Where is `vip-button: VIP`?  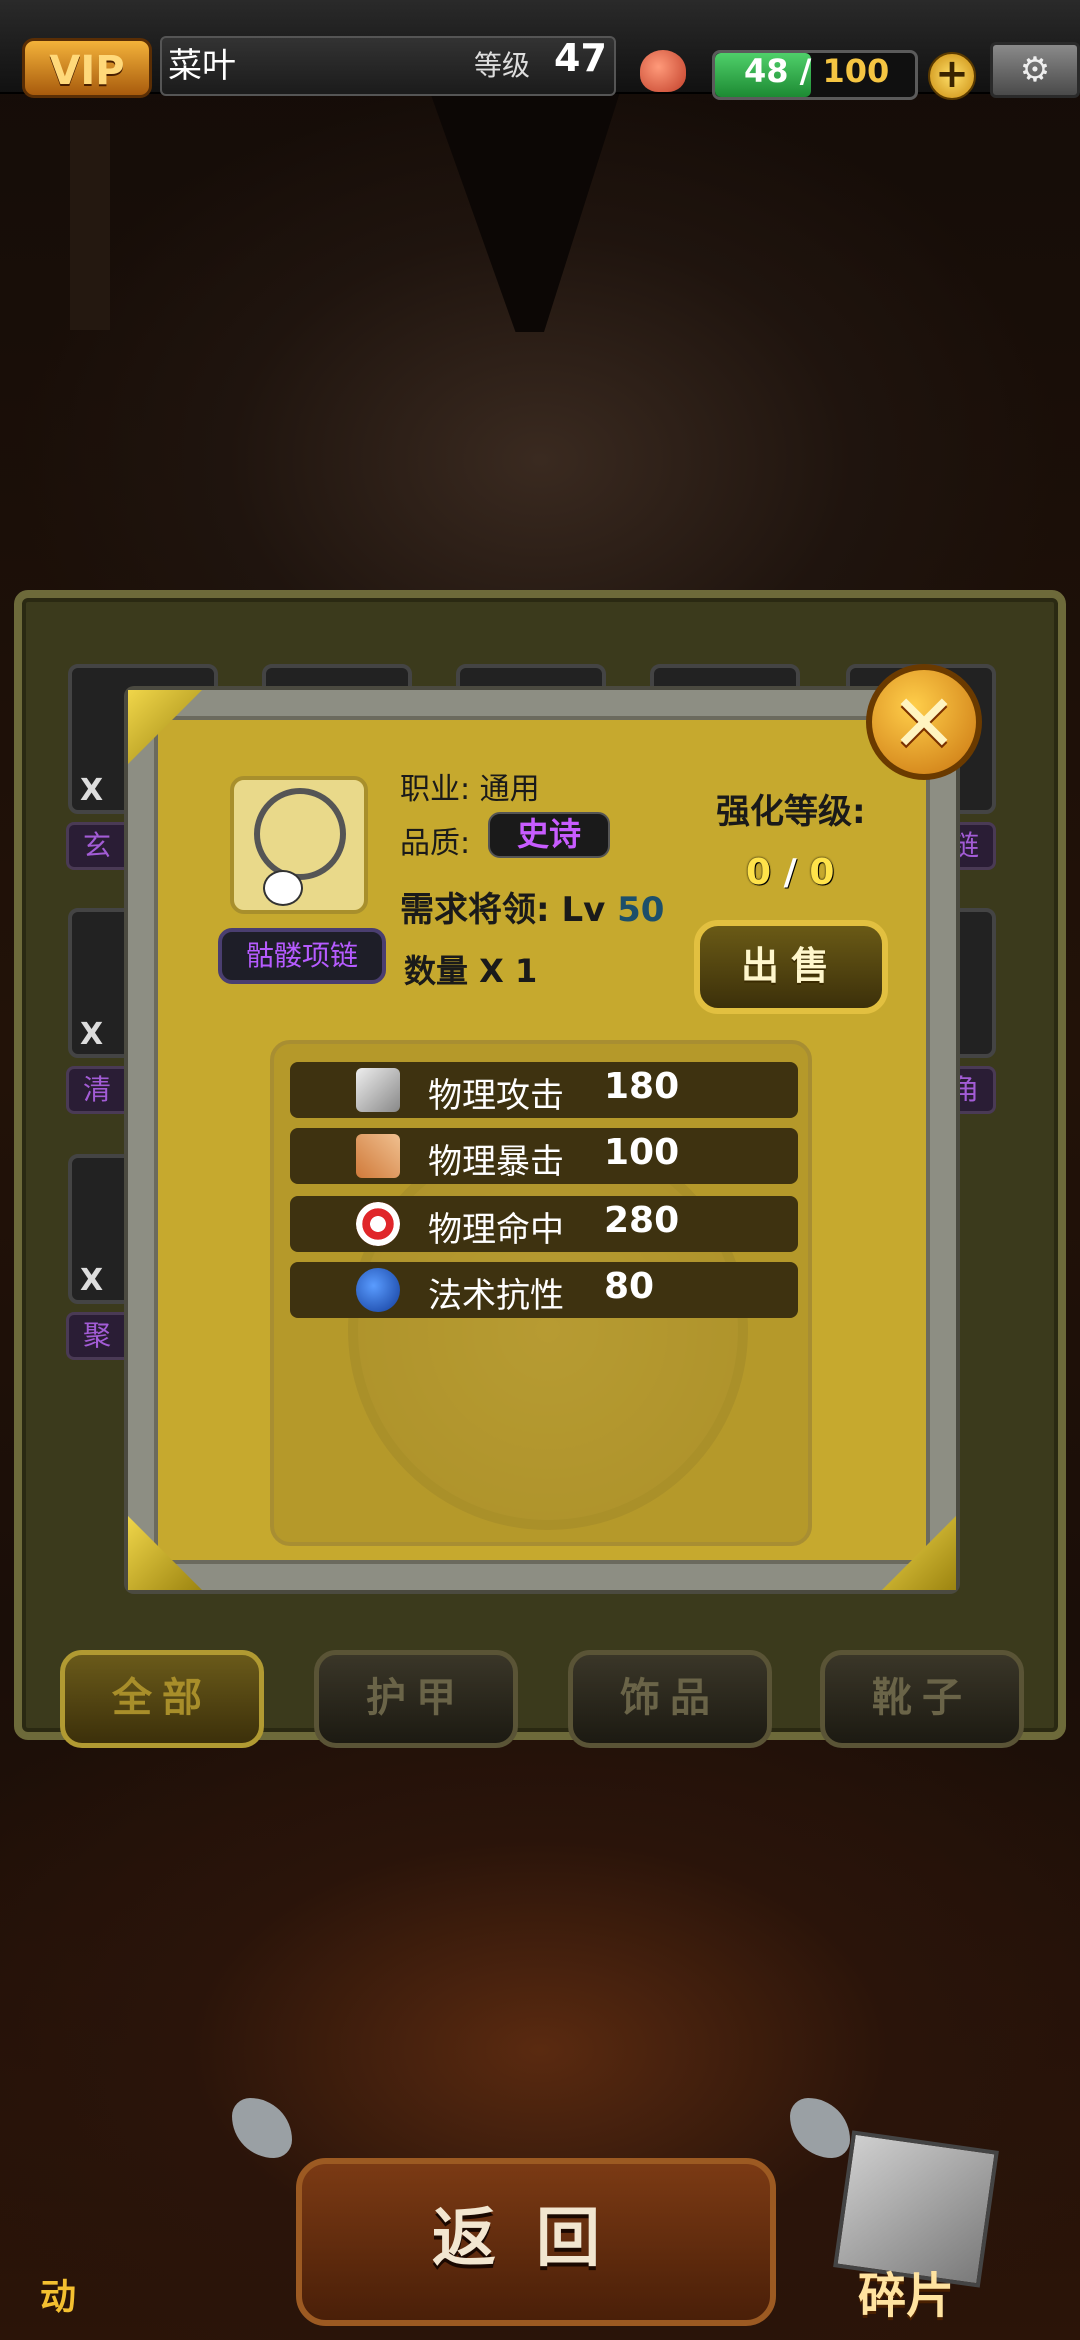
vip-button: VIP is located at coordinates (87, 68).